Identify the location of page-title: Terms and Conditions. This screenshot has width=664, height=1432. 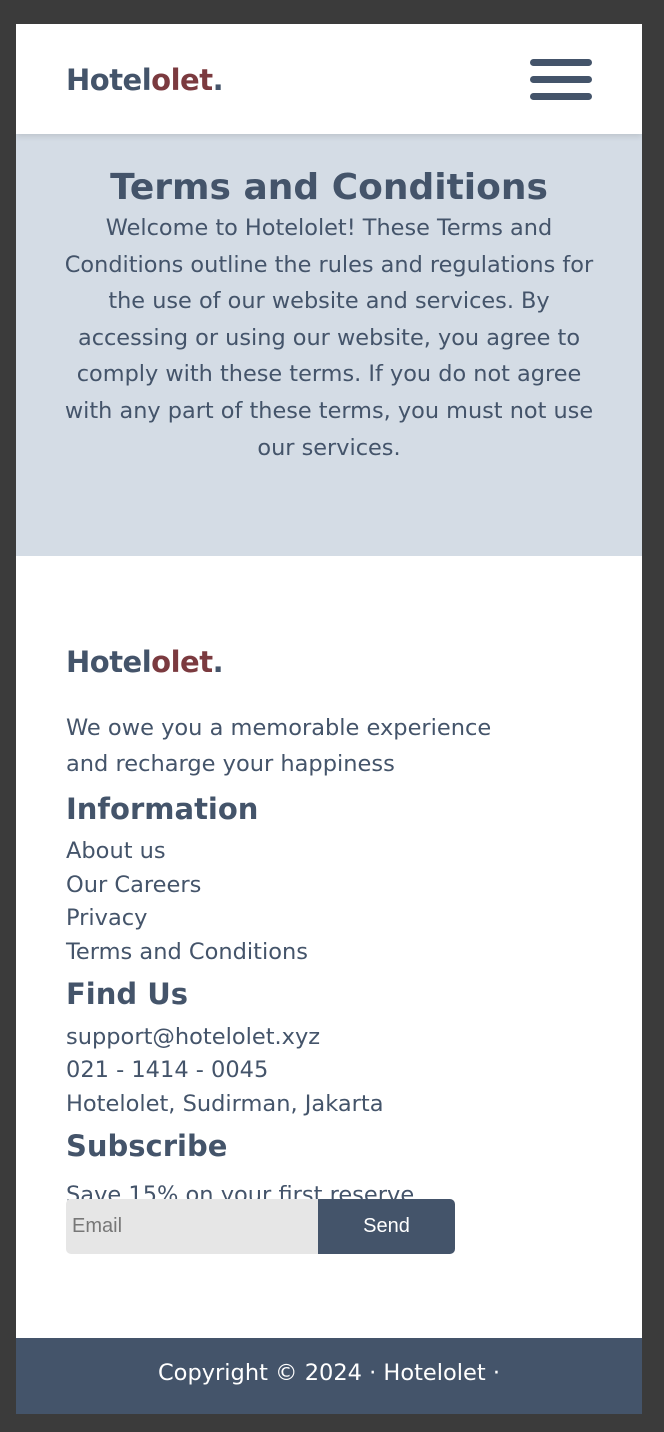
(329, 187).